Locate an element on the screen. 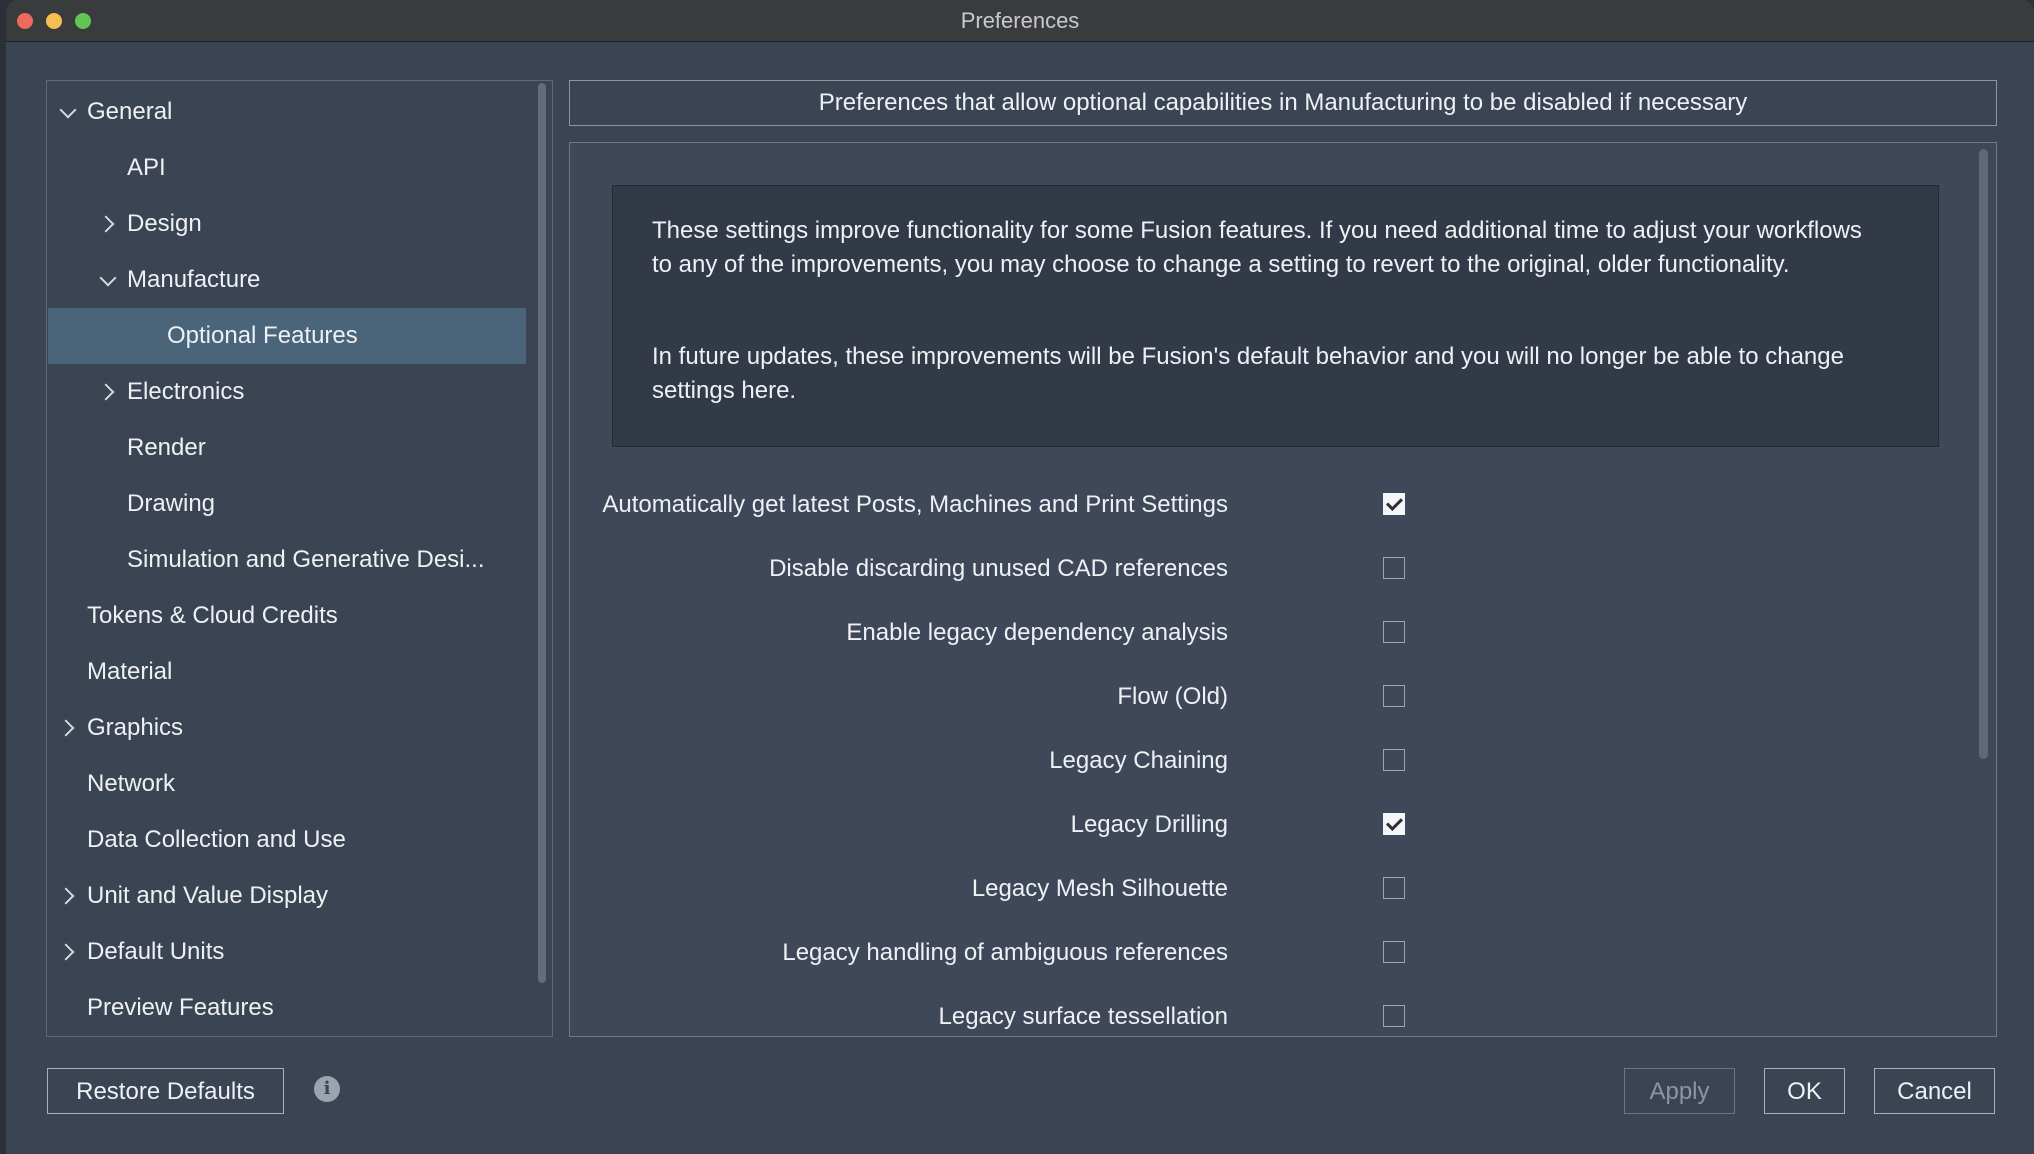 The width and height of the screenshot is (2034, 1154). tree-item-label: Render is located at coordinates (166, 447).